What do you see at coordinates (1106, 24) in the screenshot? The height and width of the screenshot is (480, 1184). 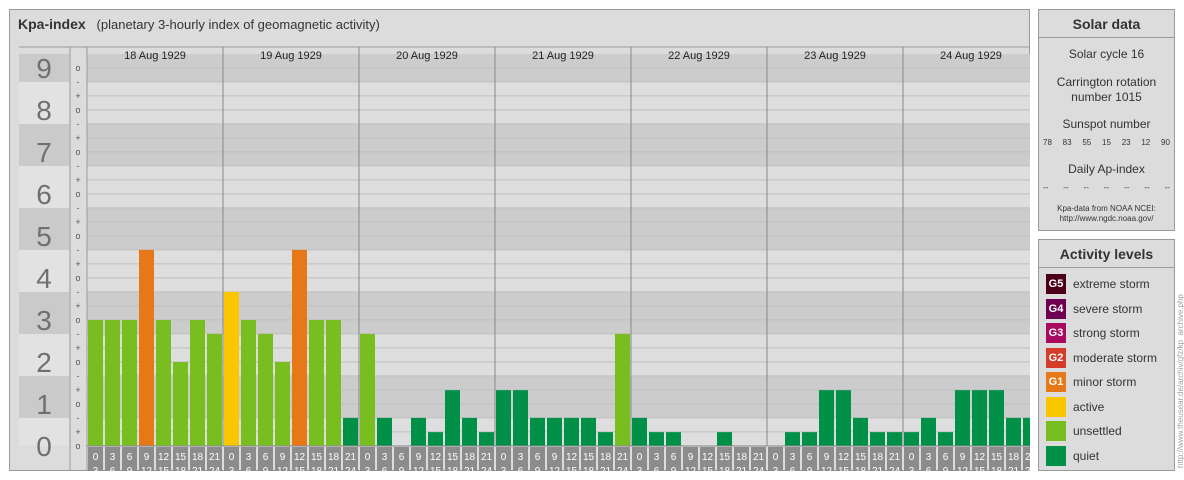 I see `solar-data-title: Solar data` at bounding box center [1106, 24].